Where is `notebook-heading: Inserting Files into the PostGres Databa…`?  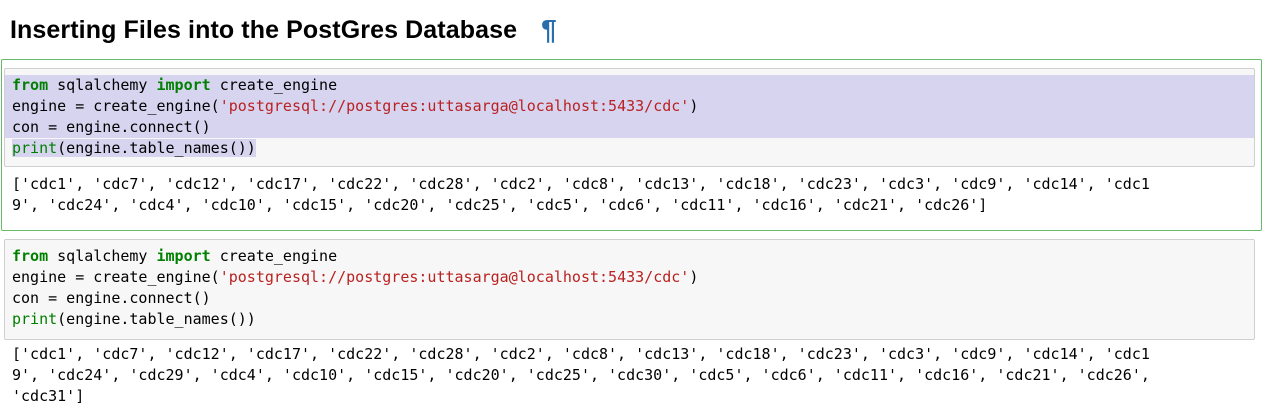
notebook-heading: Inserting Files into the PostGres Databa… is located at coordinates (283, 30).